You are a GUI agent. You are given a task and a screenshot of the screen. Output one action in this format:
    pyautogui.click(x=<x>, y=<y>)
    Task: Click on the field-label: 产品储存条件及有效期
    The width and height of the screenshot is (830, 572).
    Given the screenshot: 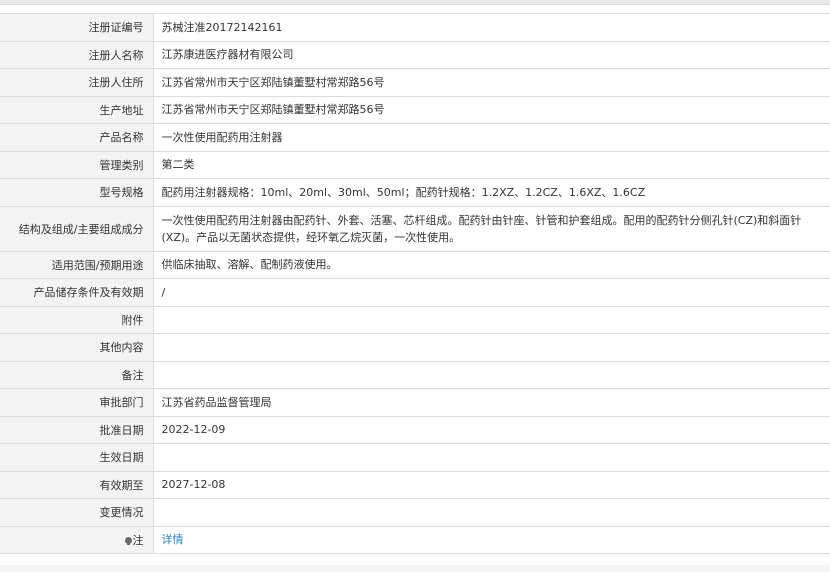 What is the action you would take?
    pyautogui.click(x=77, y=292)
    